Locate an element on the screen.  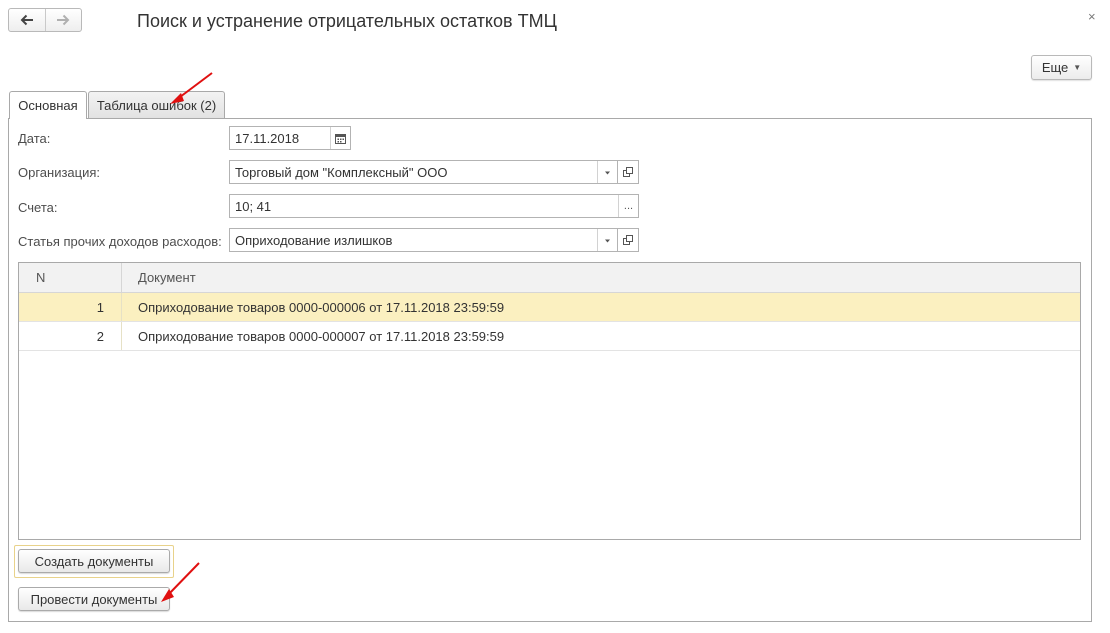
annotation-arrow-post-button is located at coordinates (180, 582).